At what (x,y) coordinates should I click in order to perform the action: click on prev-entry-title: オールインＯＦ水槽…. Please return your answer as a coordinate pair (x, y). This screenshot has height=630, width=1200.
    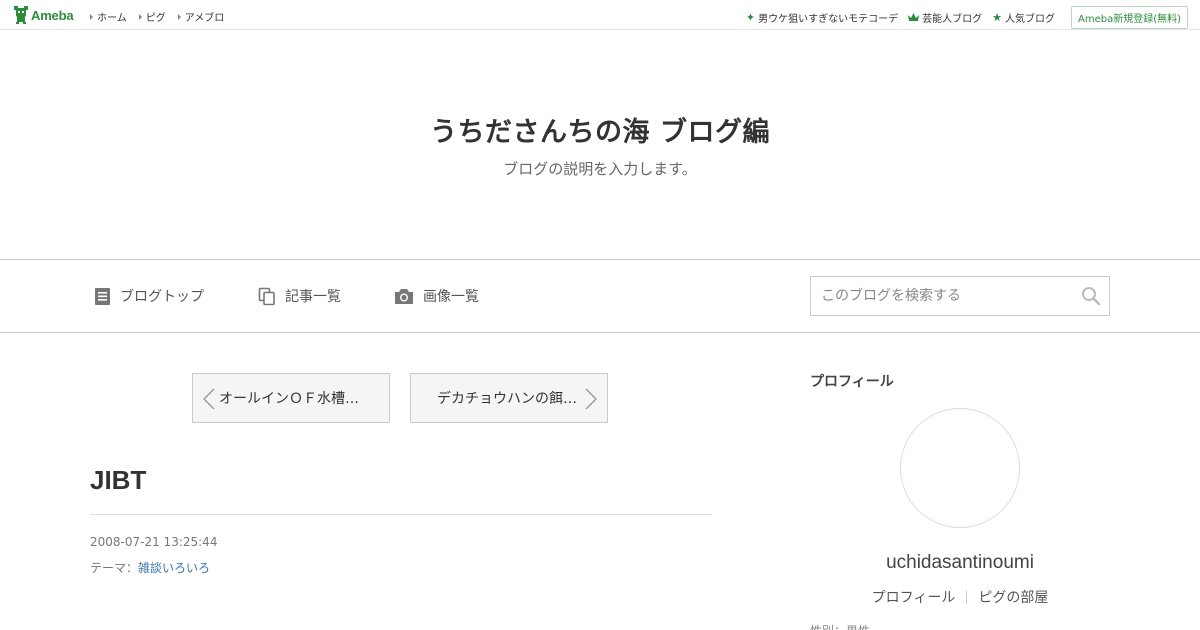
    Looking at the image, I should click on (289, 399).